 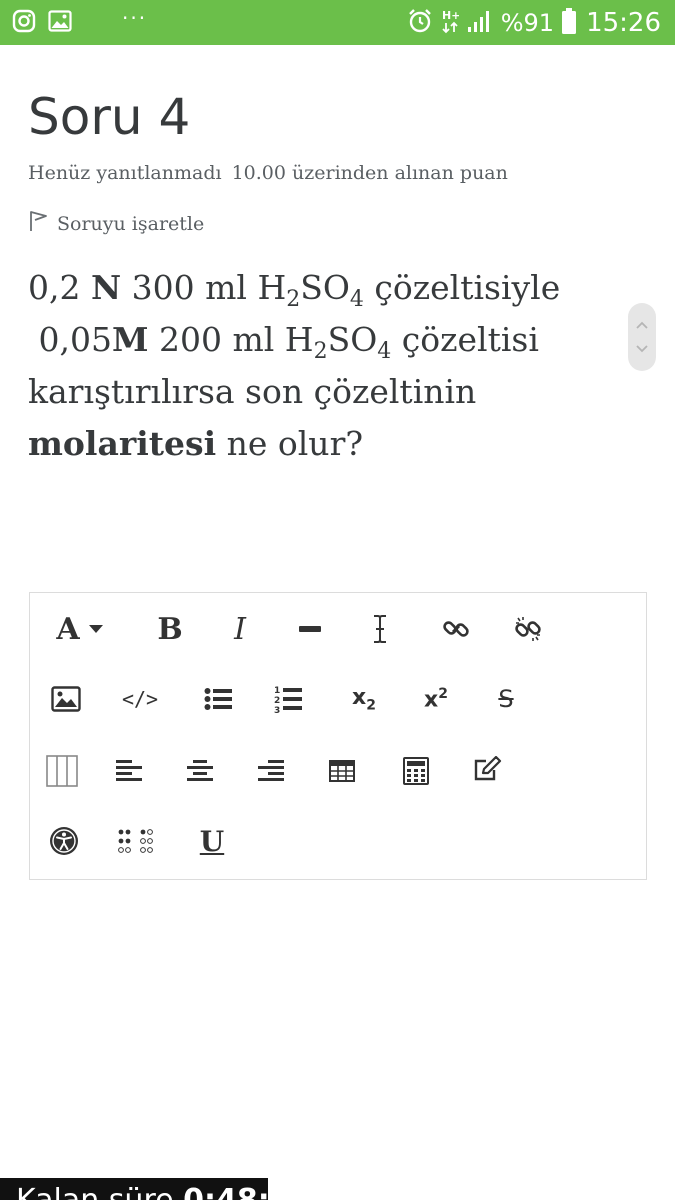 I want to click on battery-percent: %91, so click(x=527, y=23).